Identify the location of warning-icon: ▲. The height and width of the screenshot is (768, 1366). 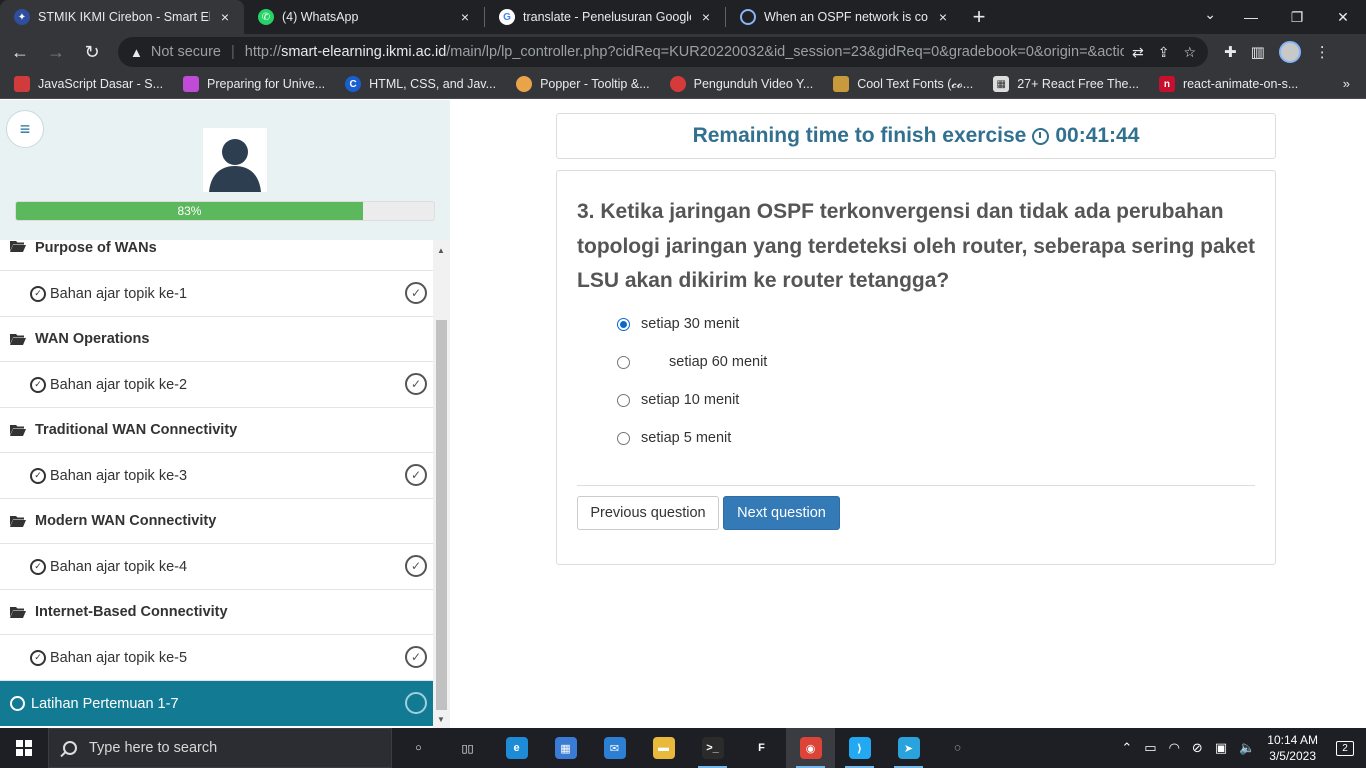
(136, 52).